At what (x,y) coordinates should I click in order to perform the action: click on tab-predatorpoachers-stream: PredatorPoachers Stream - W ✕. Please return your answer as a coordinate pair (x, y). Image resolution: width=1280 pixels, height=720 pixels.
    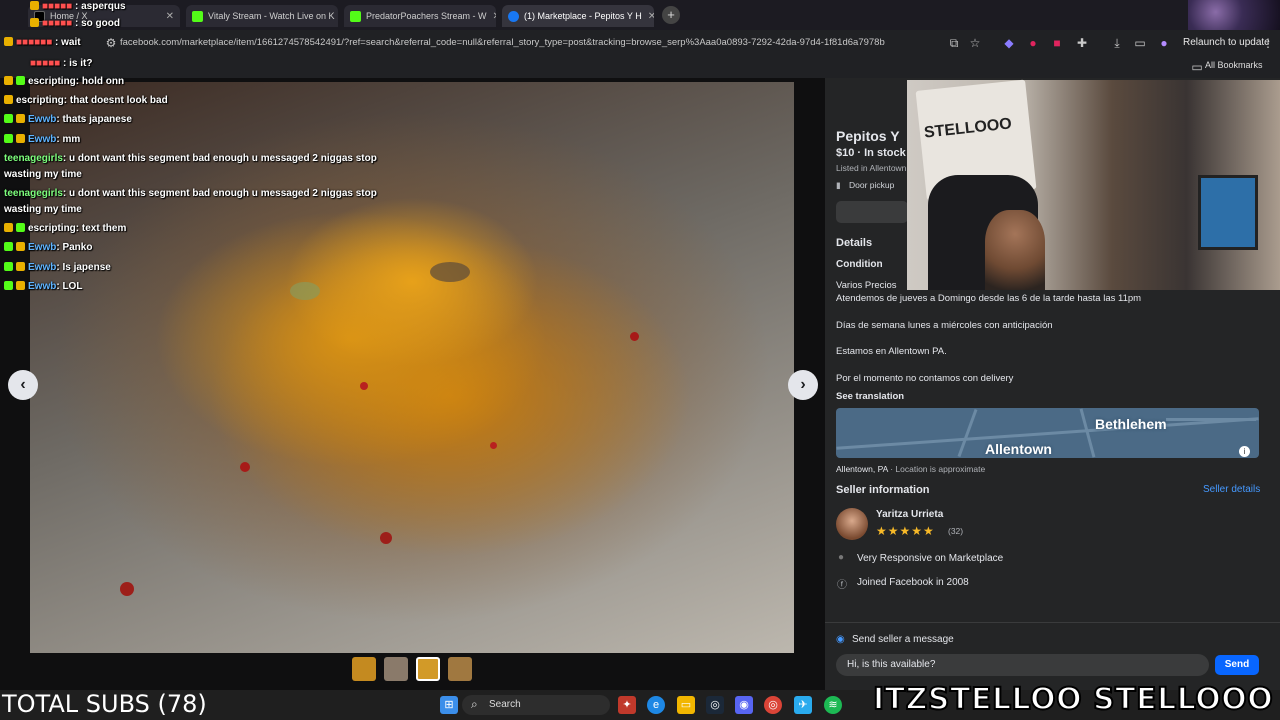
    Looking at the image, I should click on (420, 16).